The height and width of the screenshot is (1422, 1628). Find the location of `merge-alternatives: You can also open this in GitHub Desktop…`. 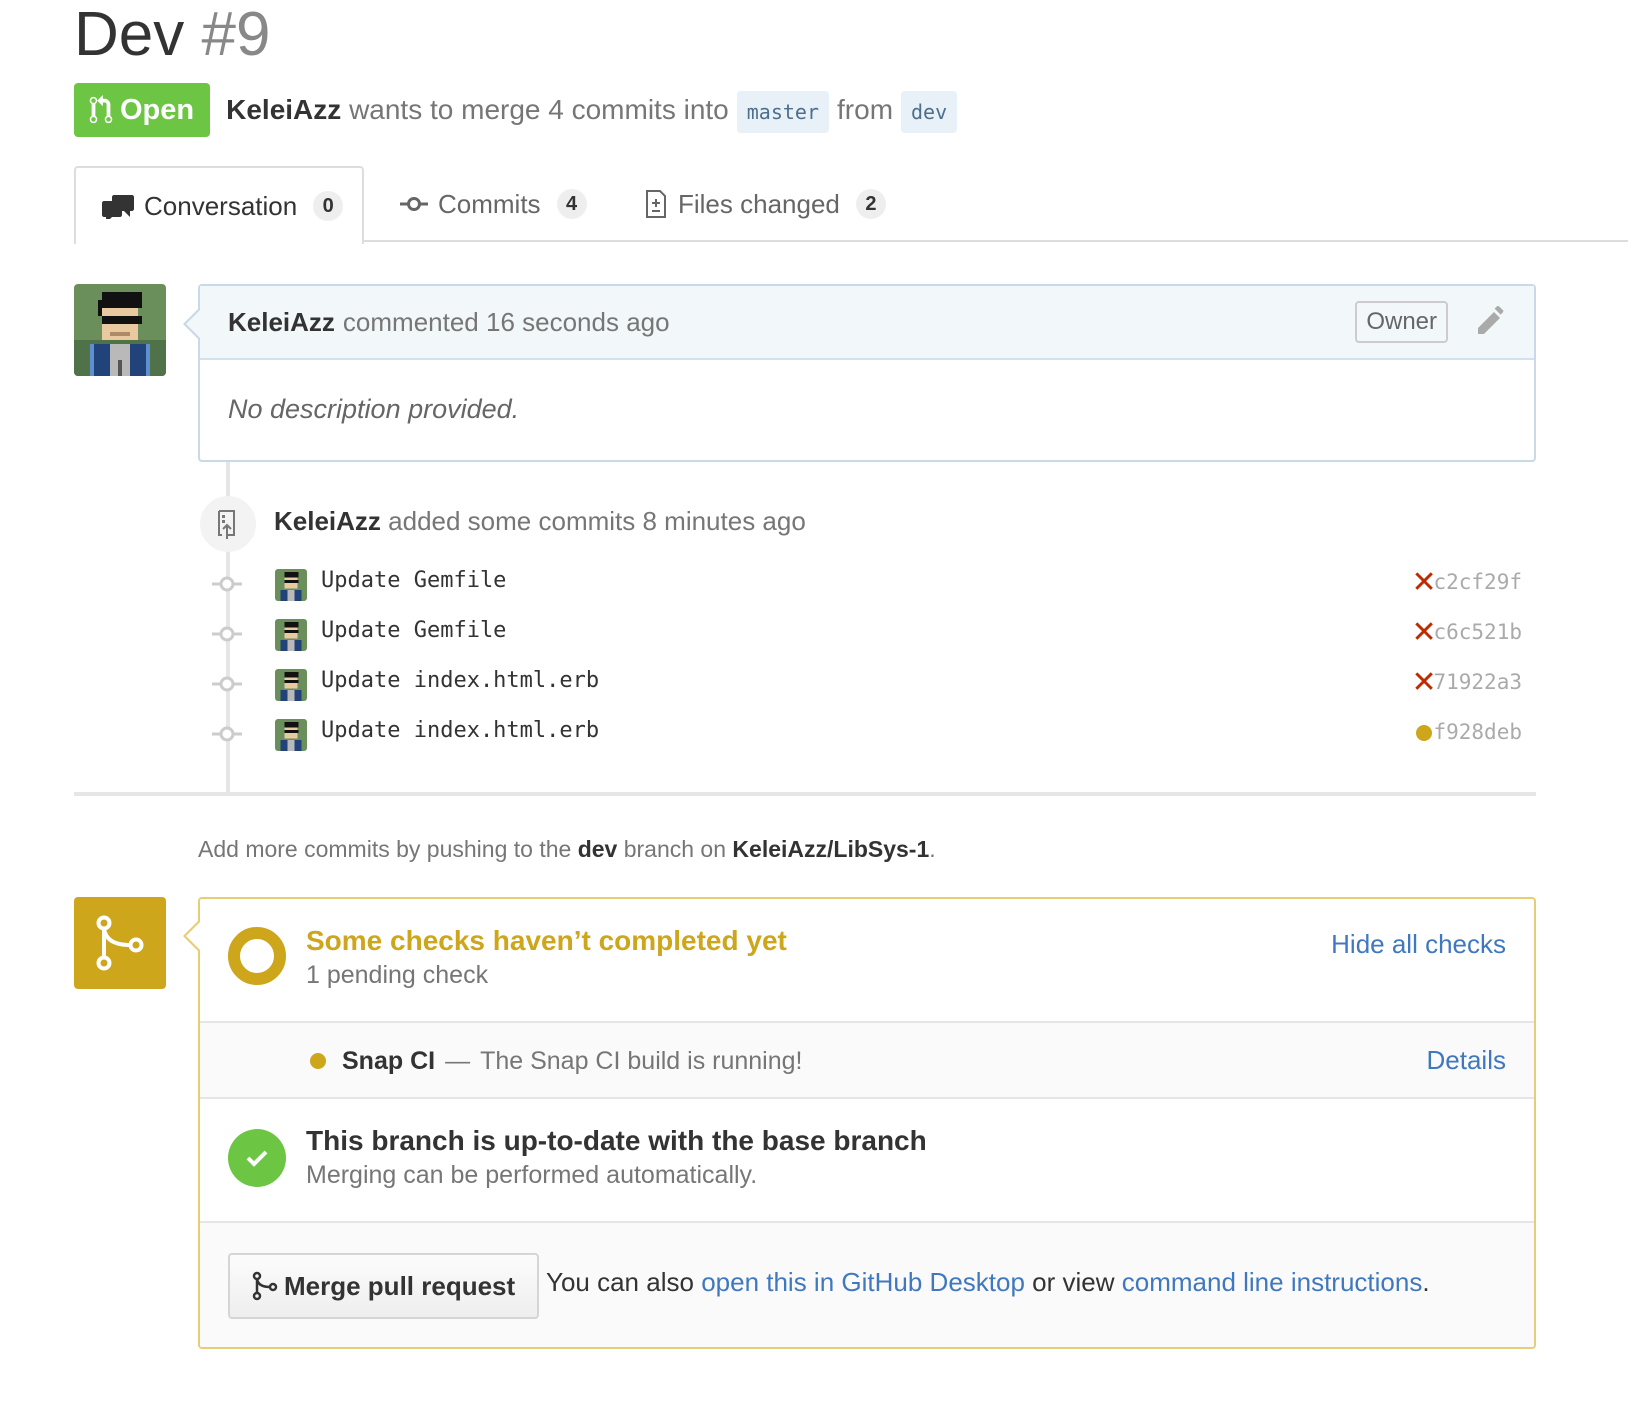

merge-alternatives: You can also open this in GitHub Desktop… is located at coordinates (988, 1282).